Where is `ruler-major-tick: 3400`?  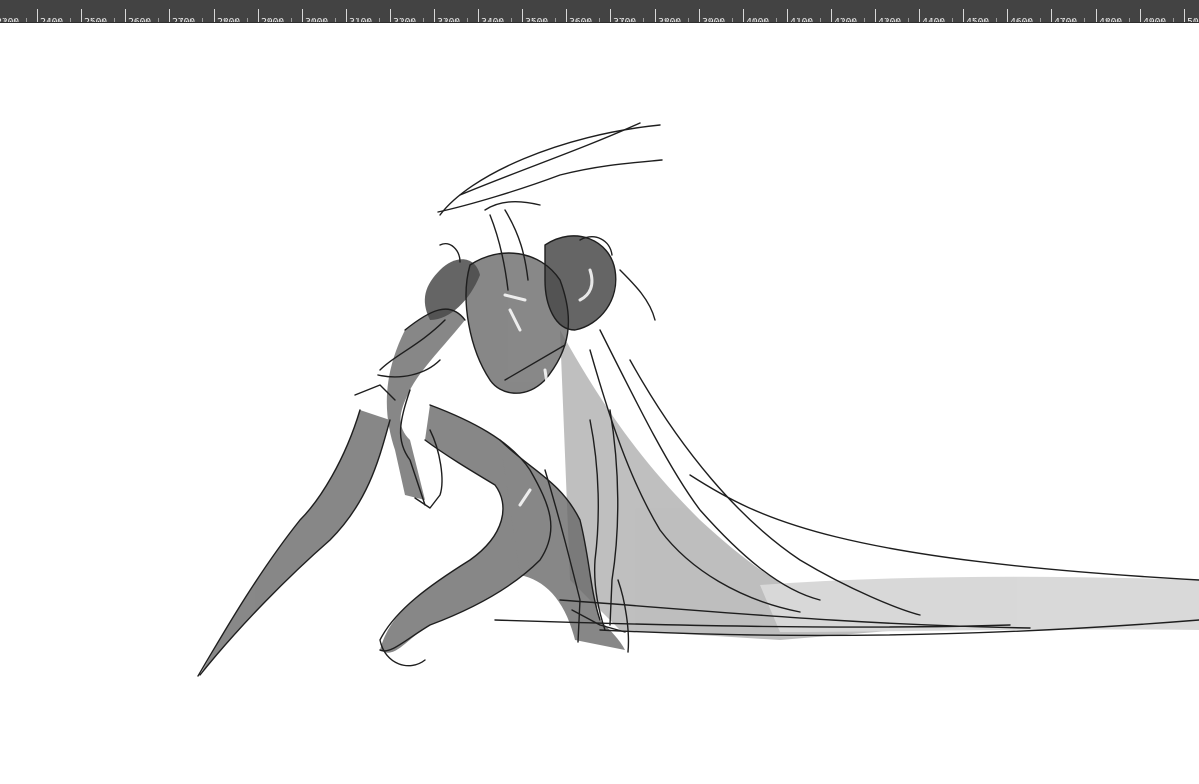
ruler-major-tick: 3400 is located at coordinates (491, 15).